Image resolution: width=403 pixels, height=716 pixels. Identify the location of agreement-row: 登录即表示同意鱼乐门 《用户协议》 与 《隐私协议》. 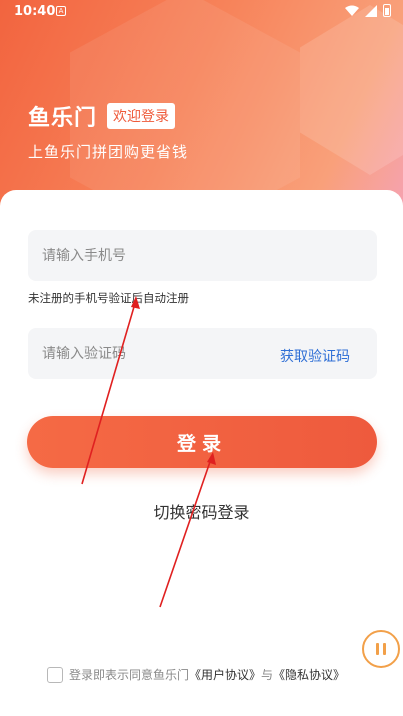
(196, 674).